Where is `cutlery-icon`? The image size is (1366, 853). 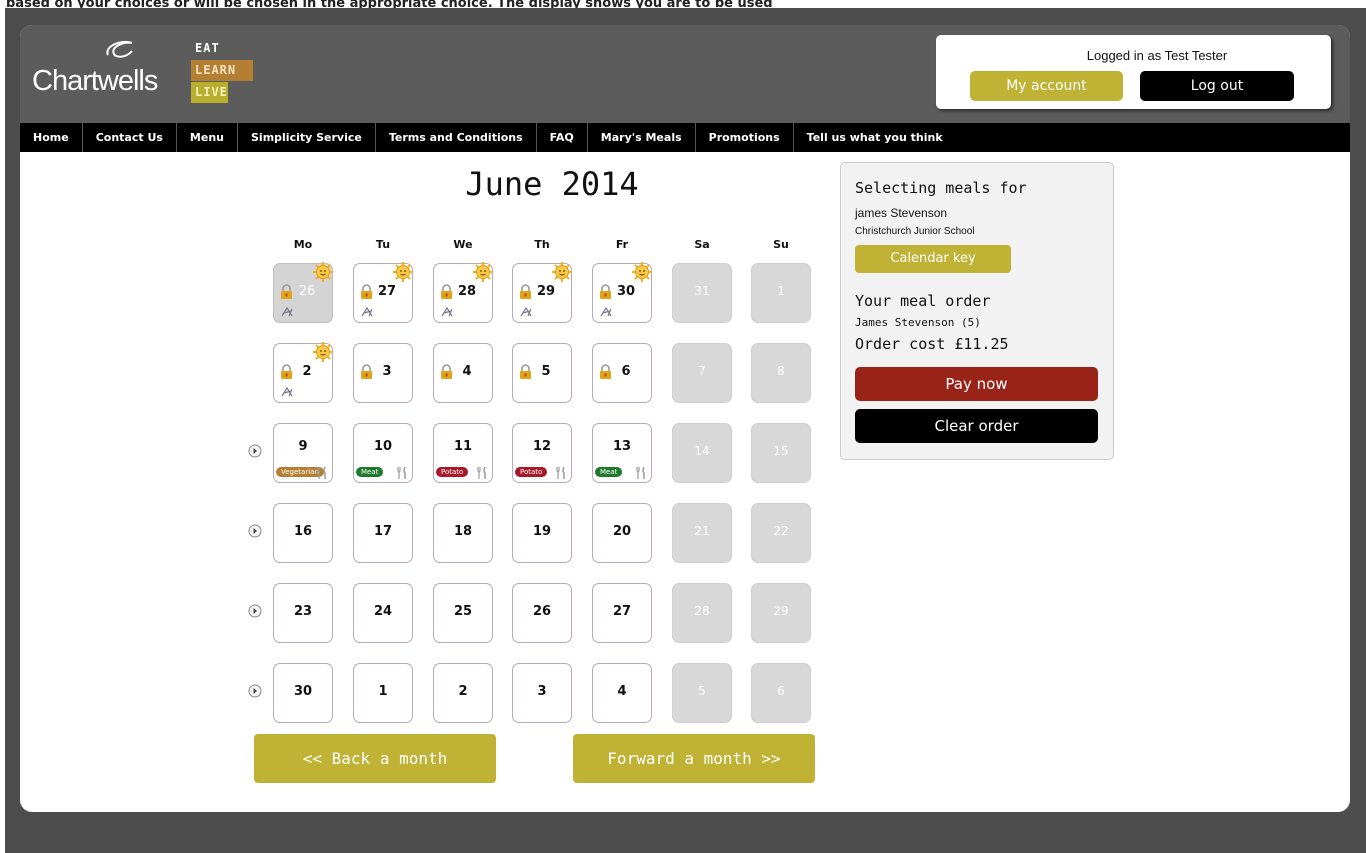 cutlery-icon is located at coordinates (402, 471).